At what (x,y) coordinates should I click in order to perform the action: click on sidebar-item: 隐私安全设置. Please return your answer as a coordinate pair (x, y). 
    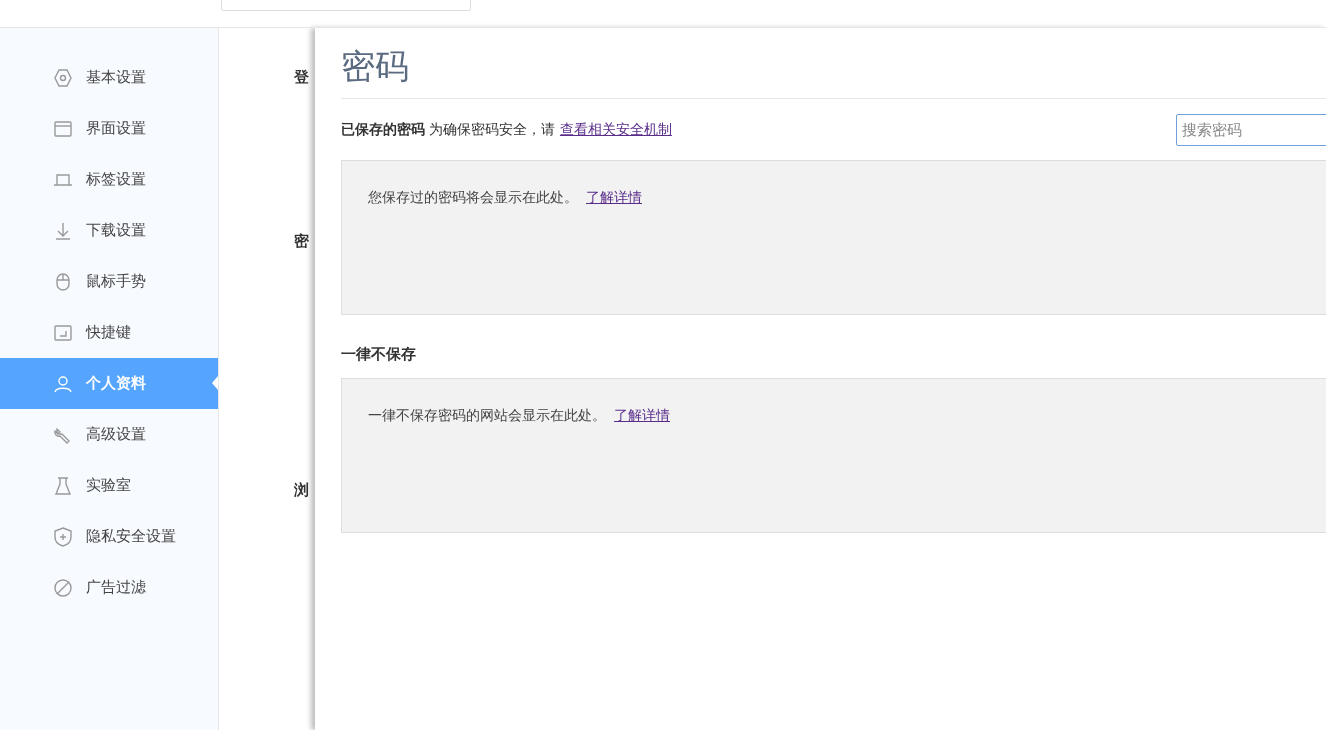
    Looking at the image, I should click on (109, 536).